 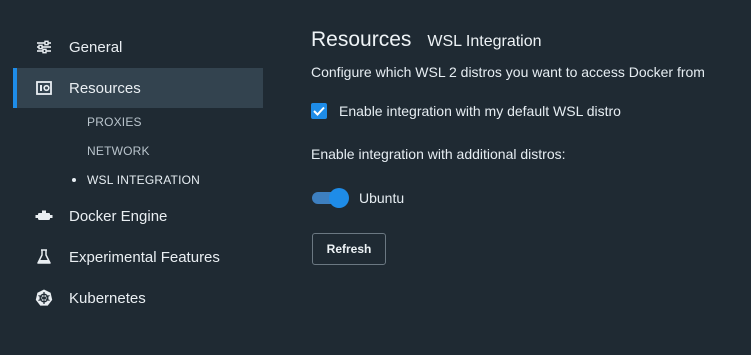 What do you see at coordinates (44, 216) in the screenshot?
I see `docker-engine-icon` at bounding box center [44, 216].